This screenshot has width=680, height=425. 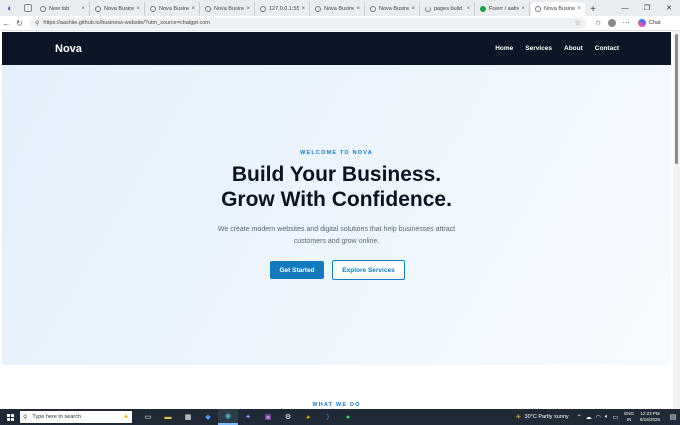 I want to click on get-started-button: Get Started, so click(x=297, y=270).